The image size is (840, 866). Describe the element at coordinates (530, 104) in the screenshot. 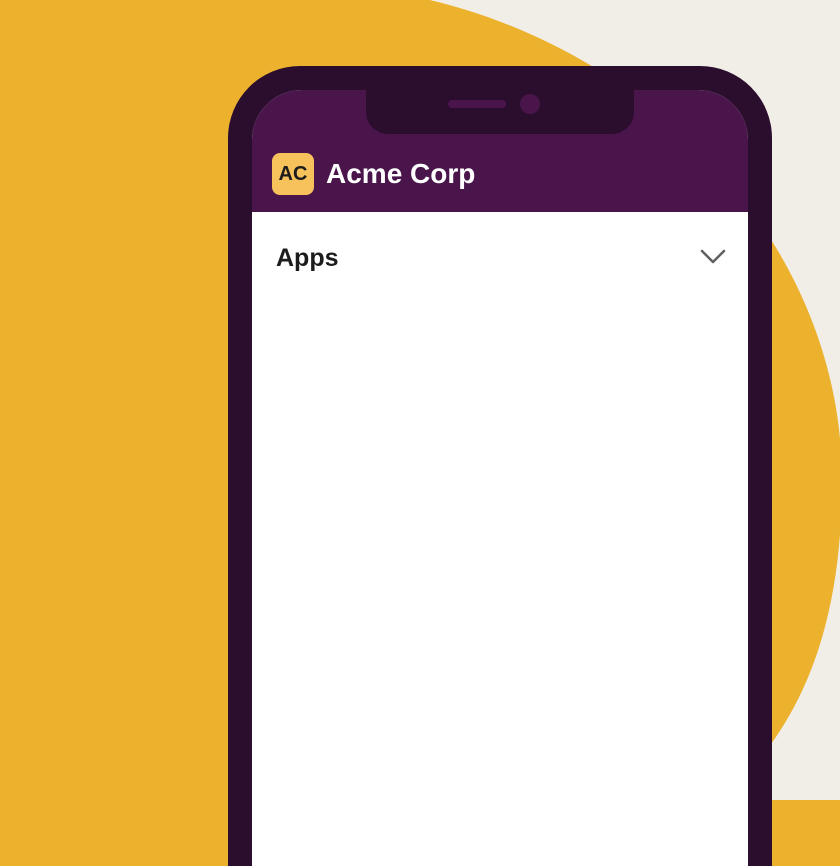

I see `camera-icon` at that location.